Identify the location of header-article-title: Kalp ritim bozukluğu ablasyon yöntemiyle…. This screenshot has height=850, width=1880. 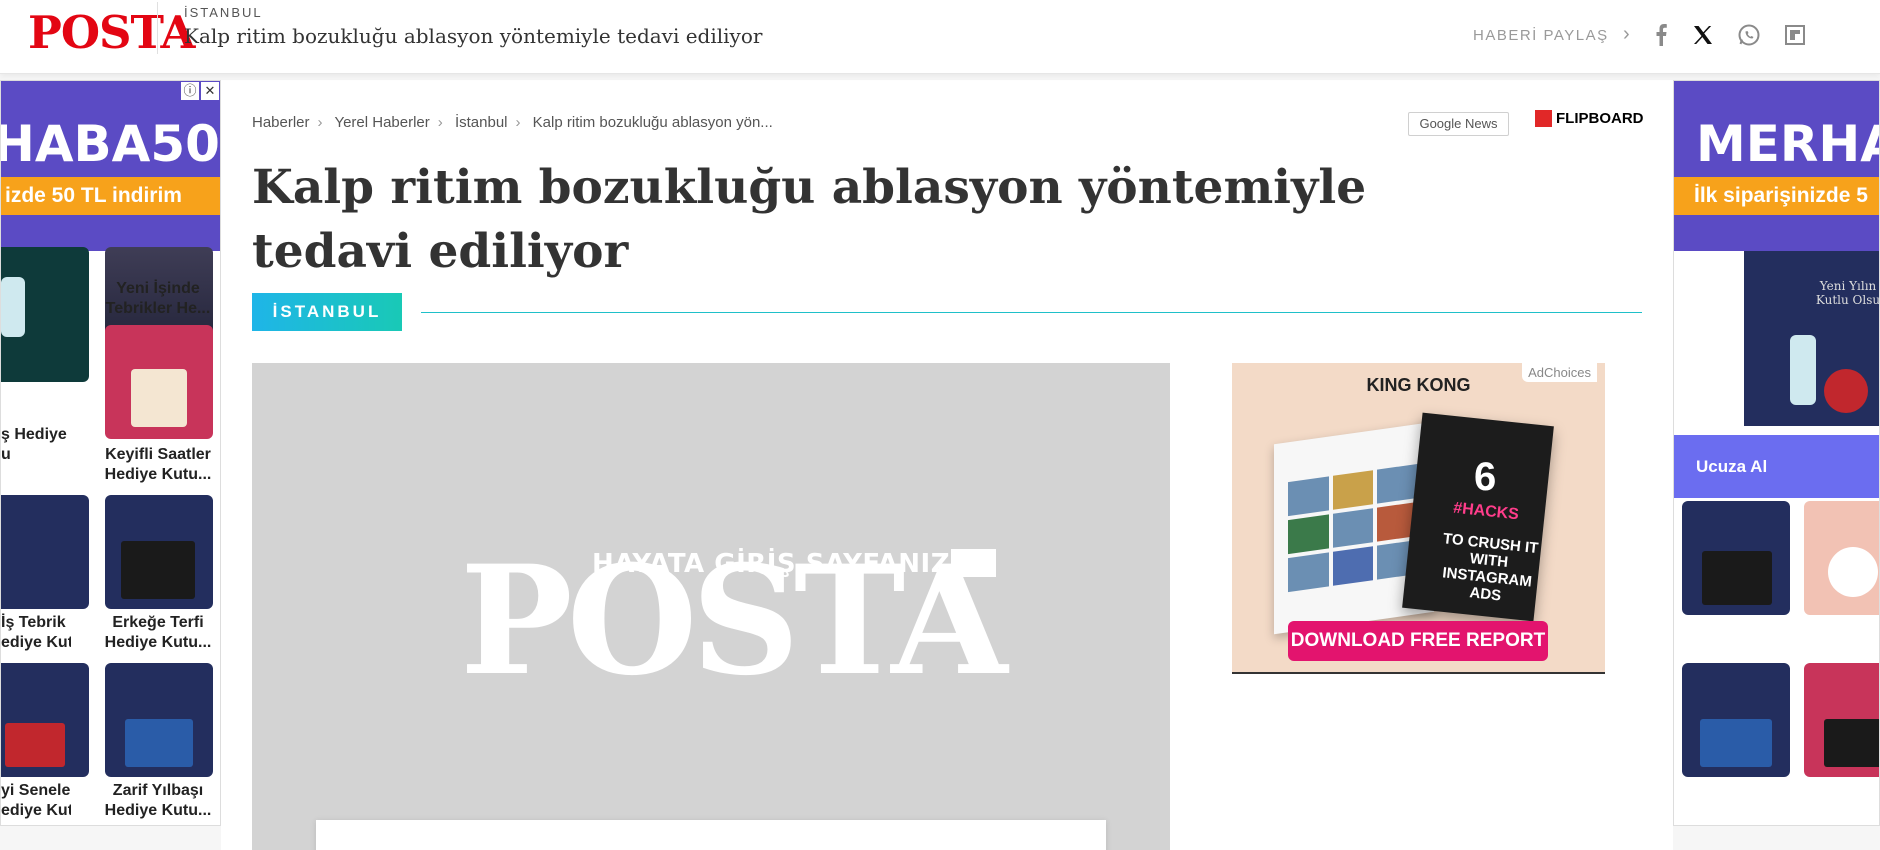
(473, 36).